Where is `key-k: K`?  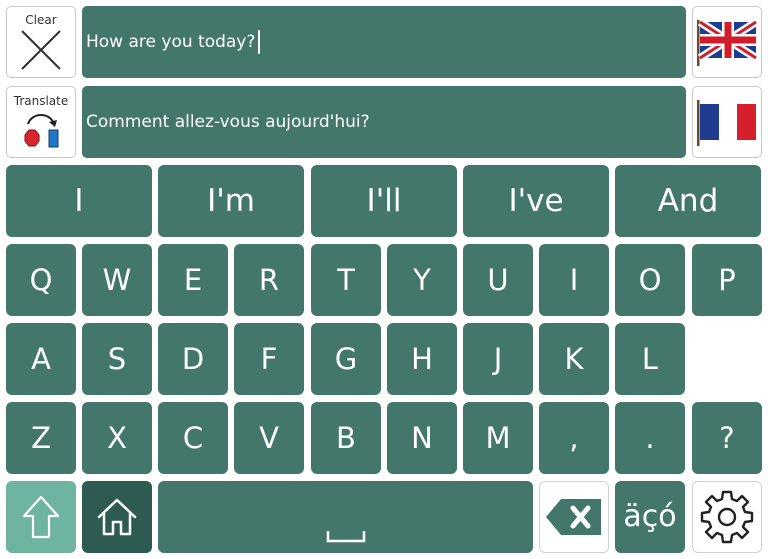
key-k: K is located at coordinates (574, 359).